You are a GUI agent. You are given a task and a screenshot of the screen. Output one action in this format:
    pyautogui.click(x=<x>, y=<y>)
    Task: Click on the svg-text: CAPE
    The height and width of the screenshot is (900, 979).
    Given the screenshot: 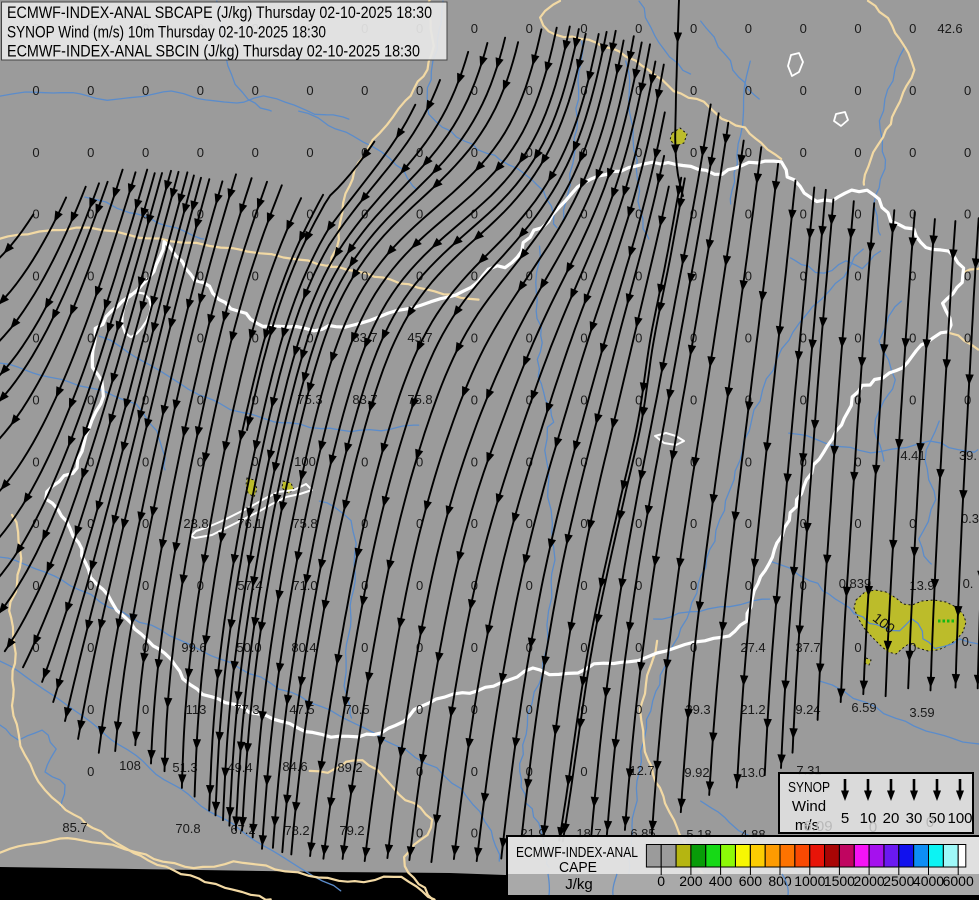 What is the action you would take?
    pyautogui.click(x=578, y=867)
    